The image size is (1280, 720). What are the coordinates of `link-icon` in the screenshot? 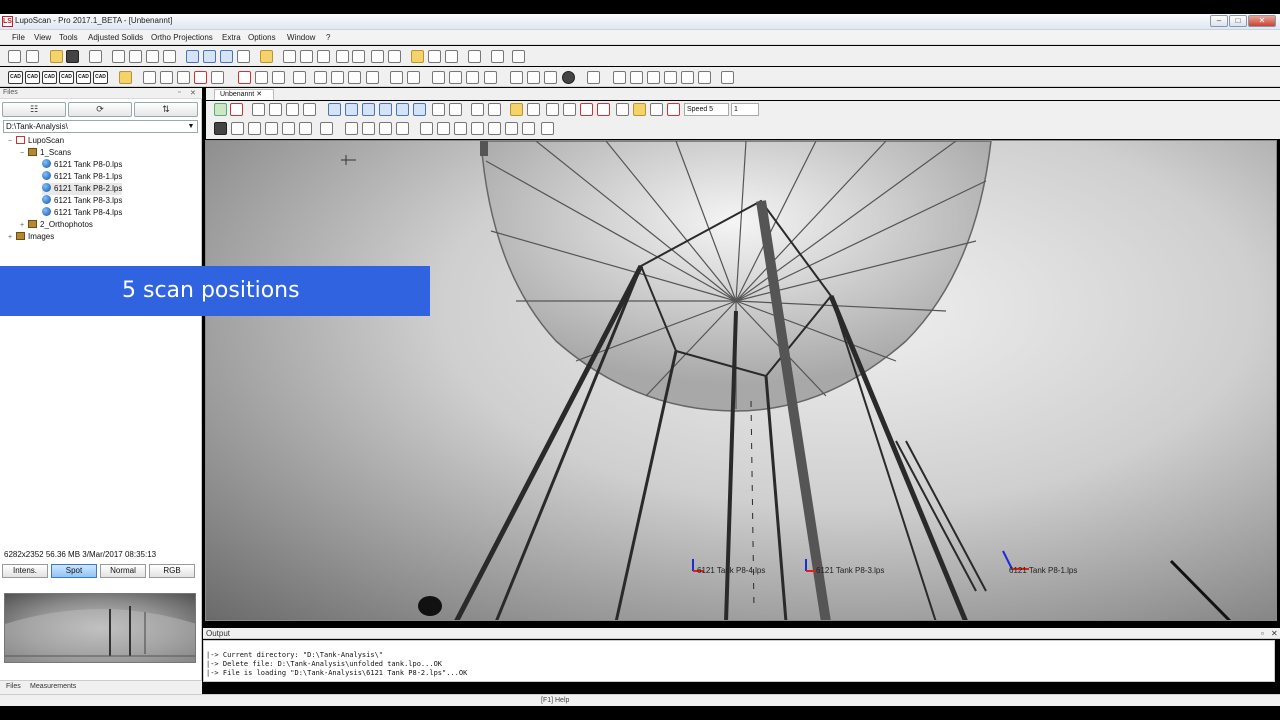 It's located at (455, 77).